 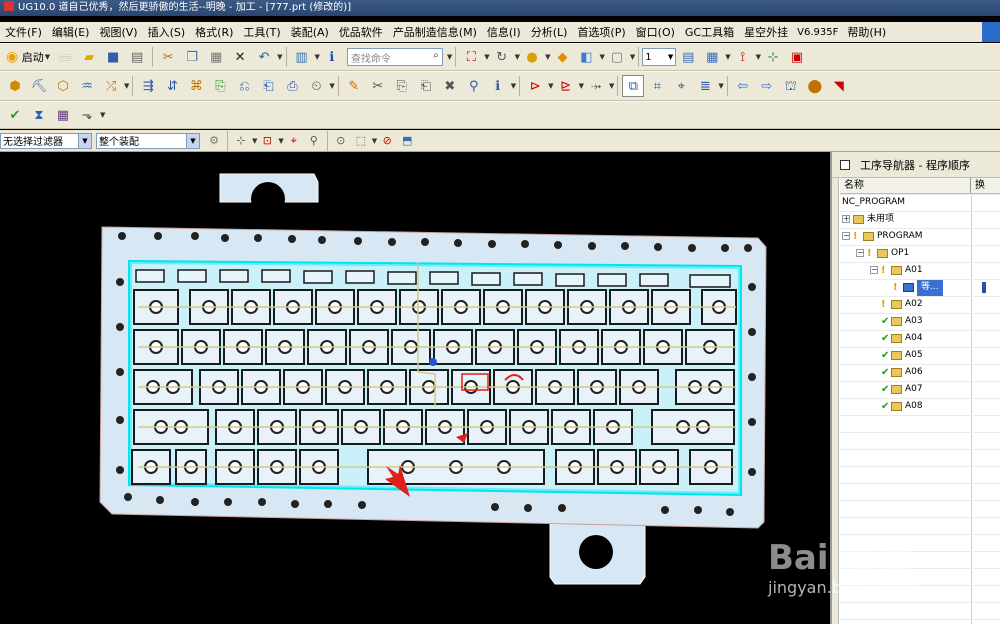 I want to click on menu-tools: 工具(T), so click(x=261, y=32).